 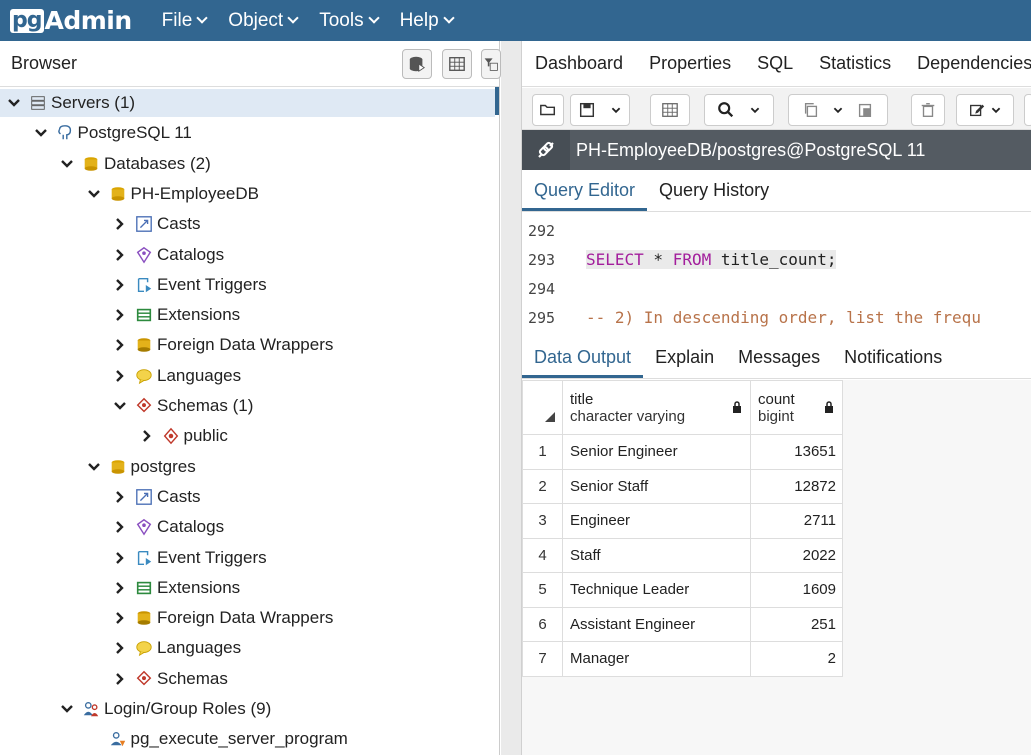 What do you see at coordinates (247, 739) in the screenshot?
I see `tree-node: pg_execute_server_program` at bounding box center [247, 739].